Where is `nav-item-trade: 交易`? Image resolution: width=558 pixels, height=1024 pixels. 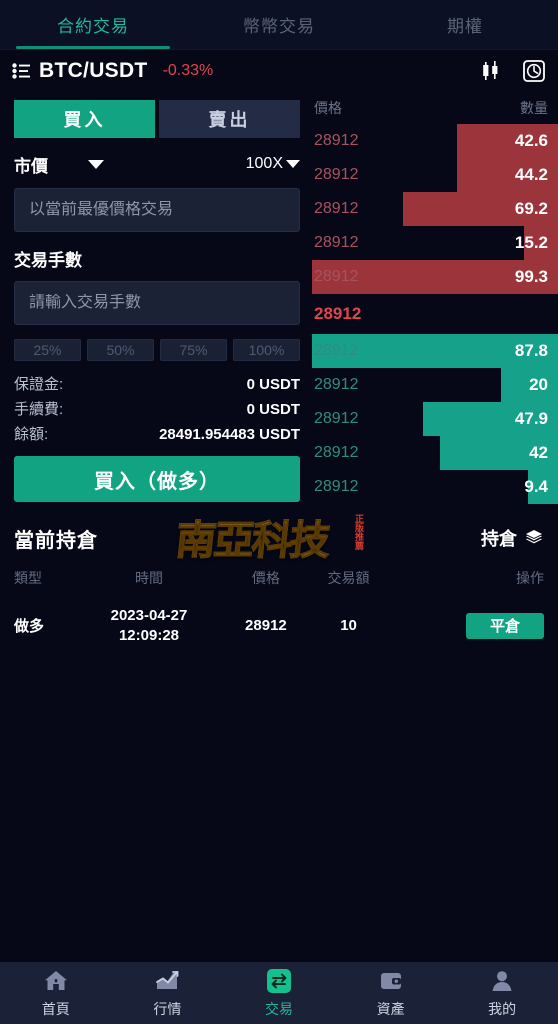
nav-item-trade: 交易 is located at coordinates (279, 993).